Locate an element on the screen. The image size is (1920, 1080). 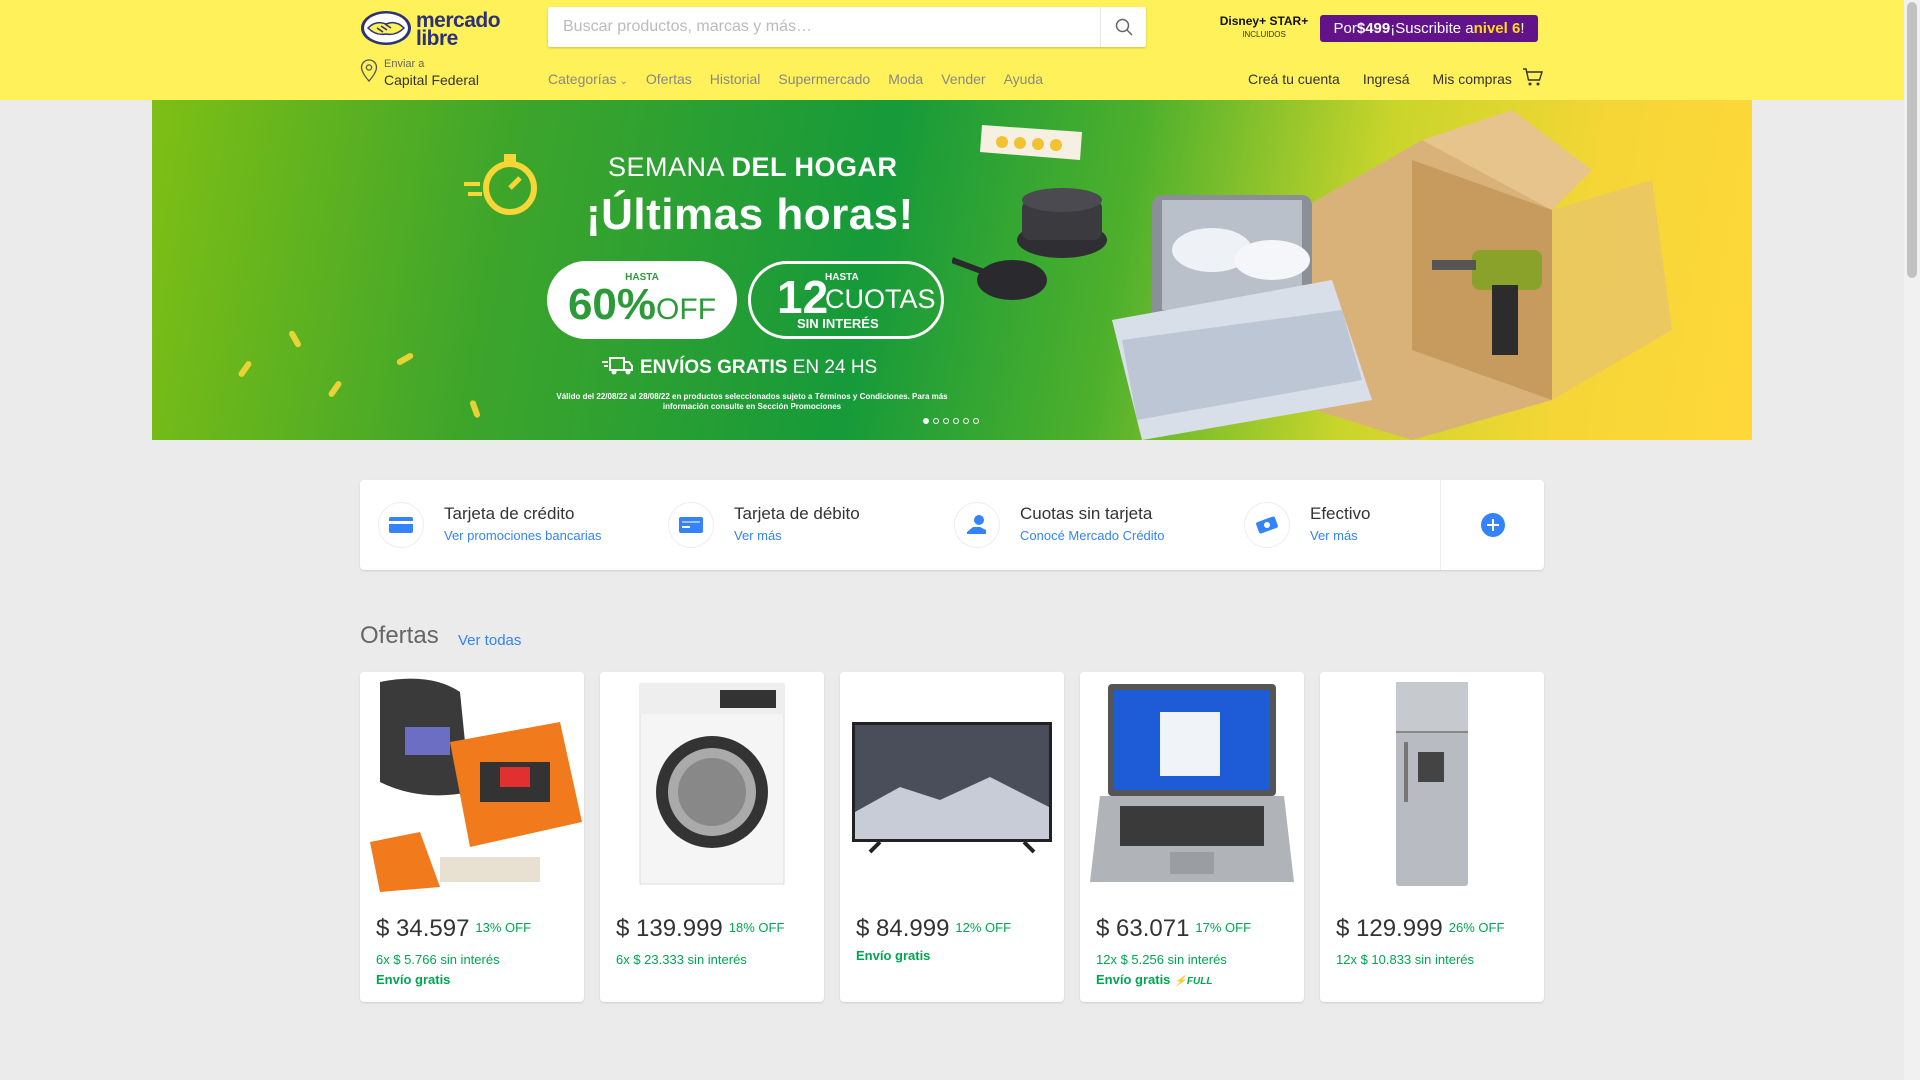
handshake-logo-icon is located at coordinates (386, 28).